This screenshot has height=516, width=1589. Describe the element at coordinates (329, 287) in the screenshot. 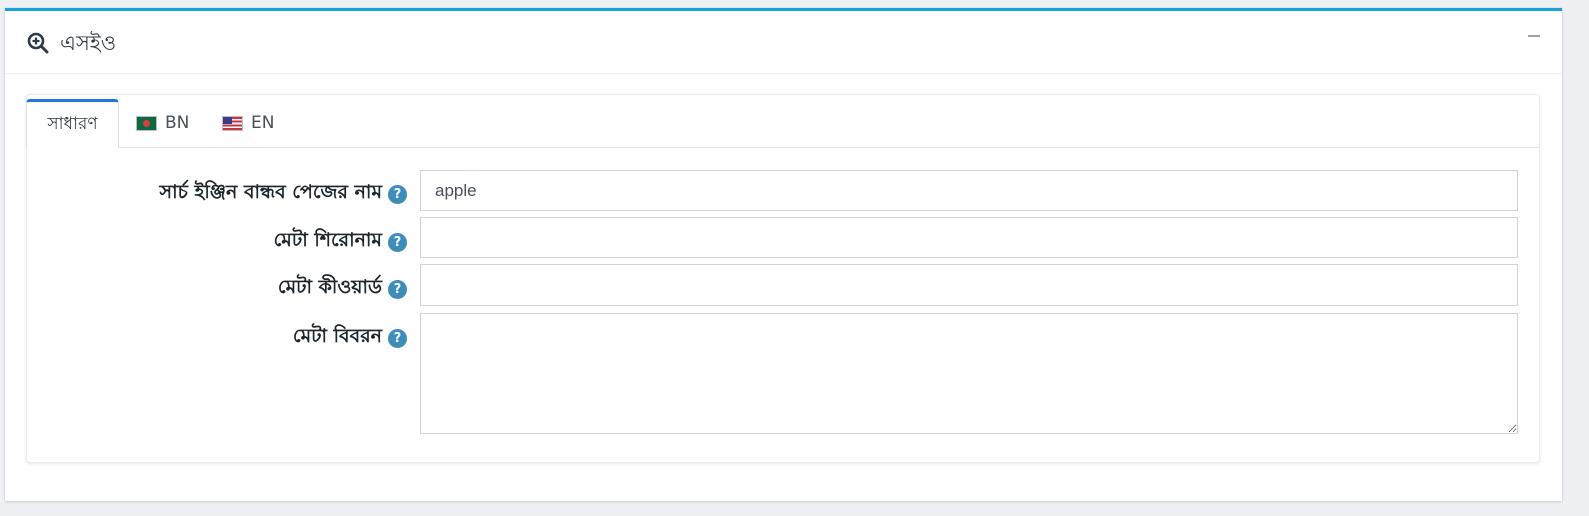

I see `meta-keywords-label-text: মেটা কীওয়ার্ড` at that location.